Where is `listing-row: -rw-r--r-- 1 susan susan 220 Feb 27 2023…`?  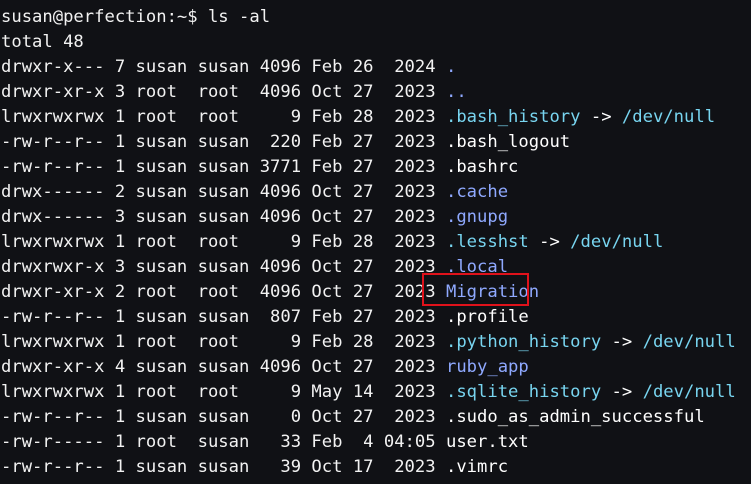
listing-row: -rw-r--r-- 1 susan susan 220 Feb 27 2023… is located at coordinates (285, 142).